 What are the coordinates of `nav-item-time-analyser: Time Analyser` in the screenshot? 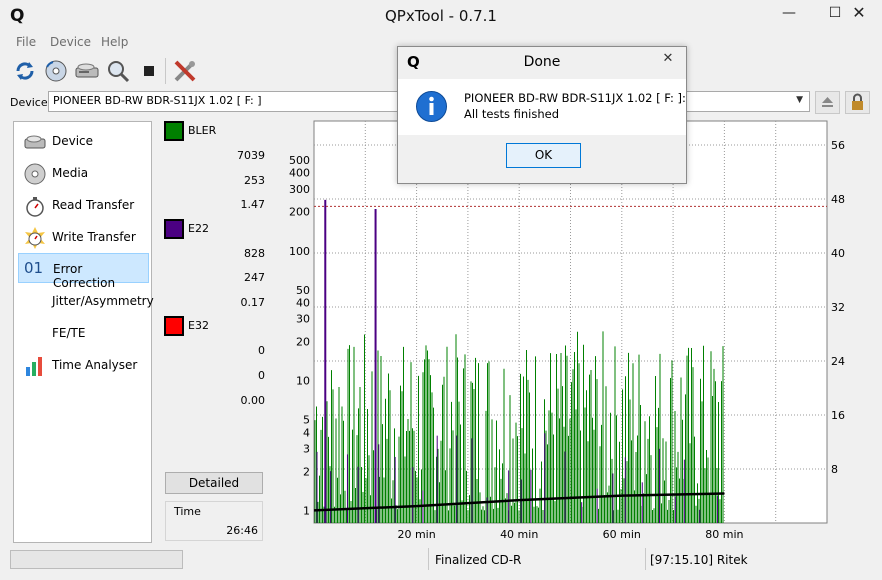 It's located at (83, 365).